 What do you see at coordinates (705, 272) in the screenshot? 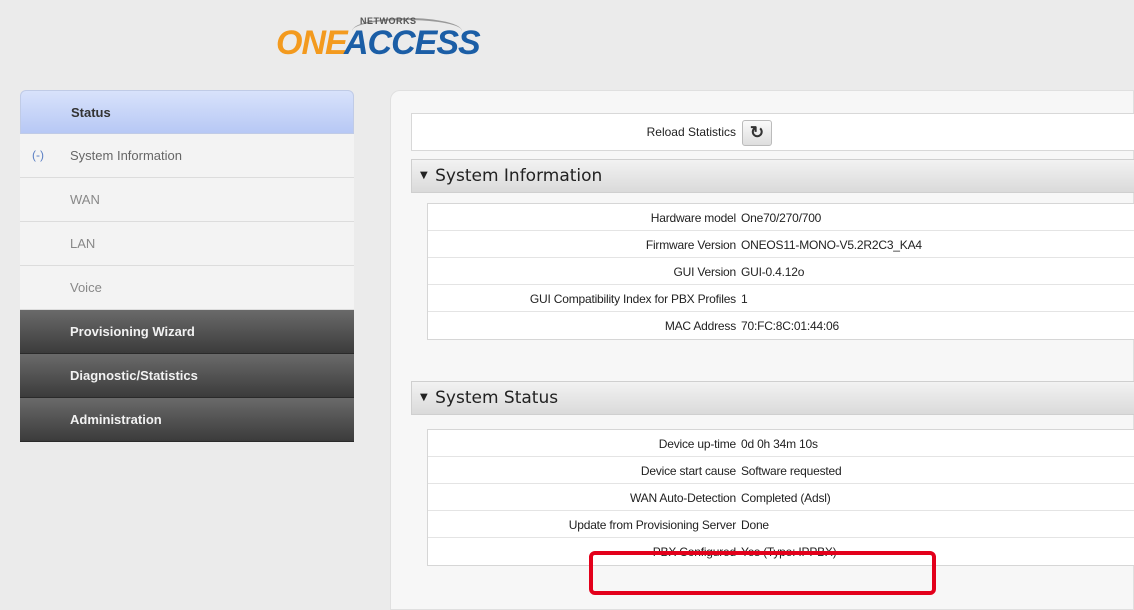
I see `row-key: GUI Version` at bounding box center [705, 272].